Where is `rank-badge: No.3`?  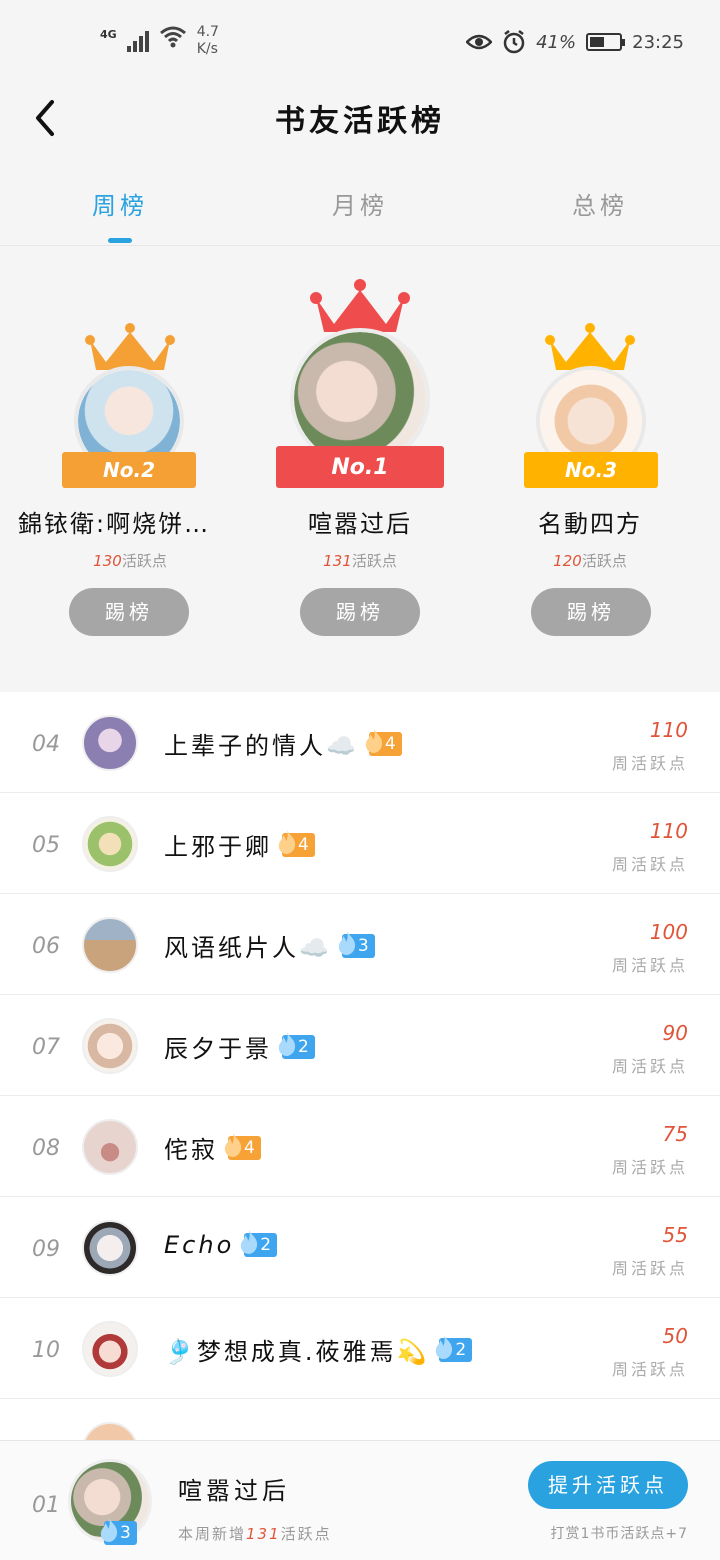
rank-badge: No.3 is located at coordinates (591, 470).